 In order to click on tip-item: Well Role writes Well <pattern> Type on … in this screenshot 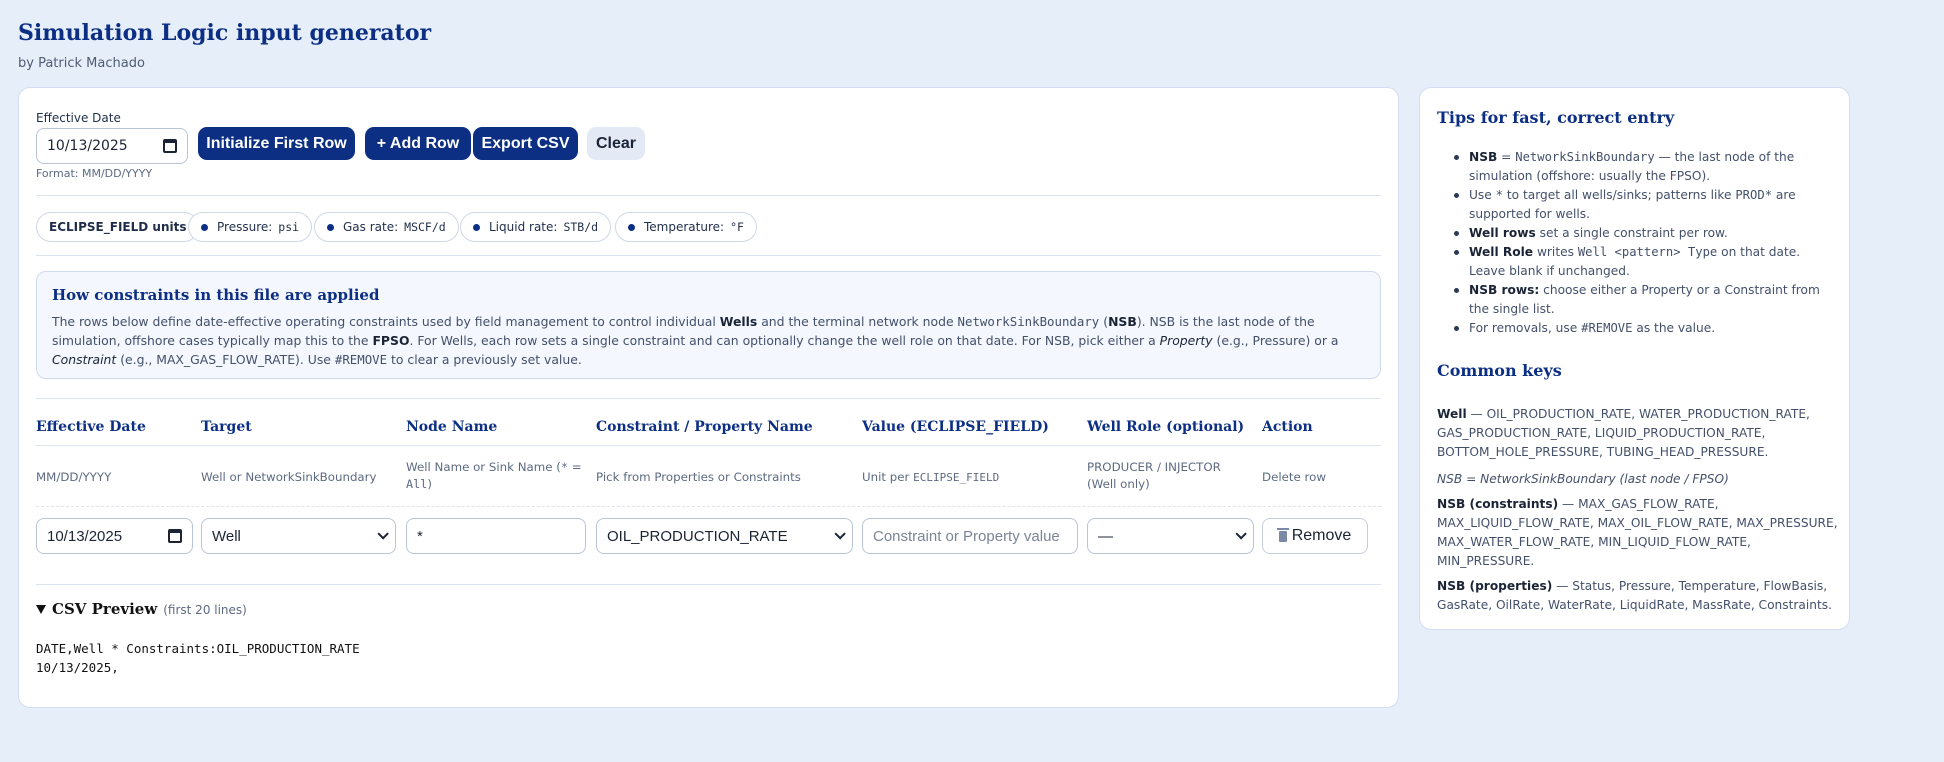, I will do `click(1644, 262)`.